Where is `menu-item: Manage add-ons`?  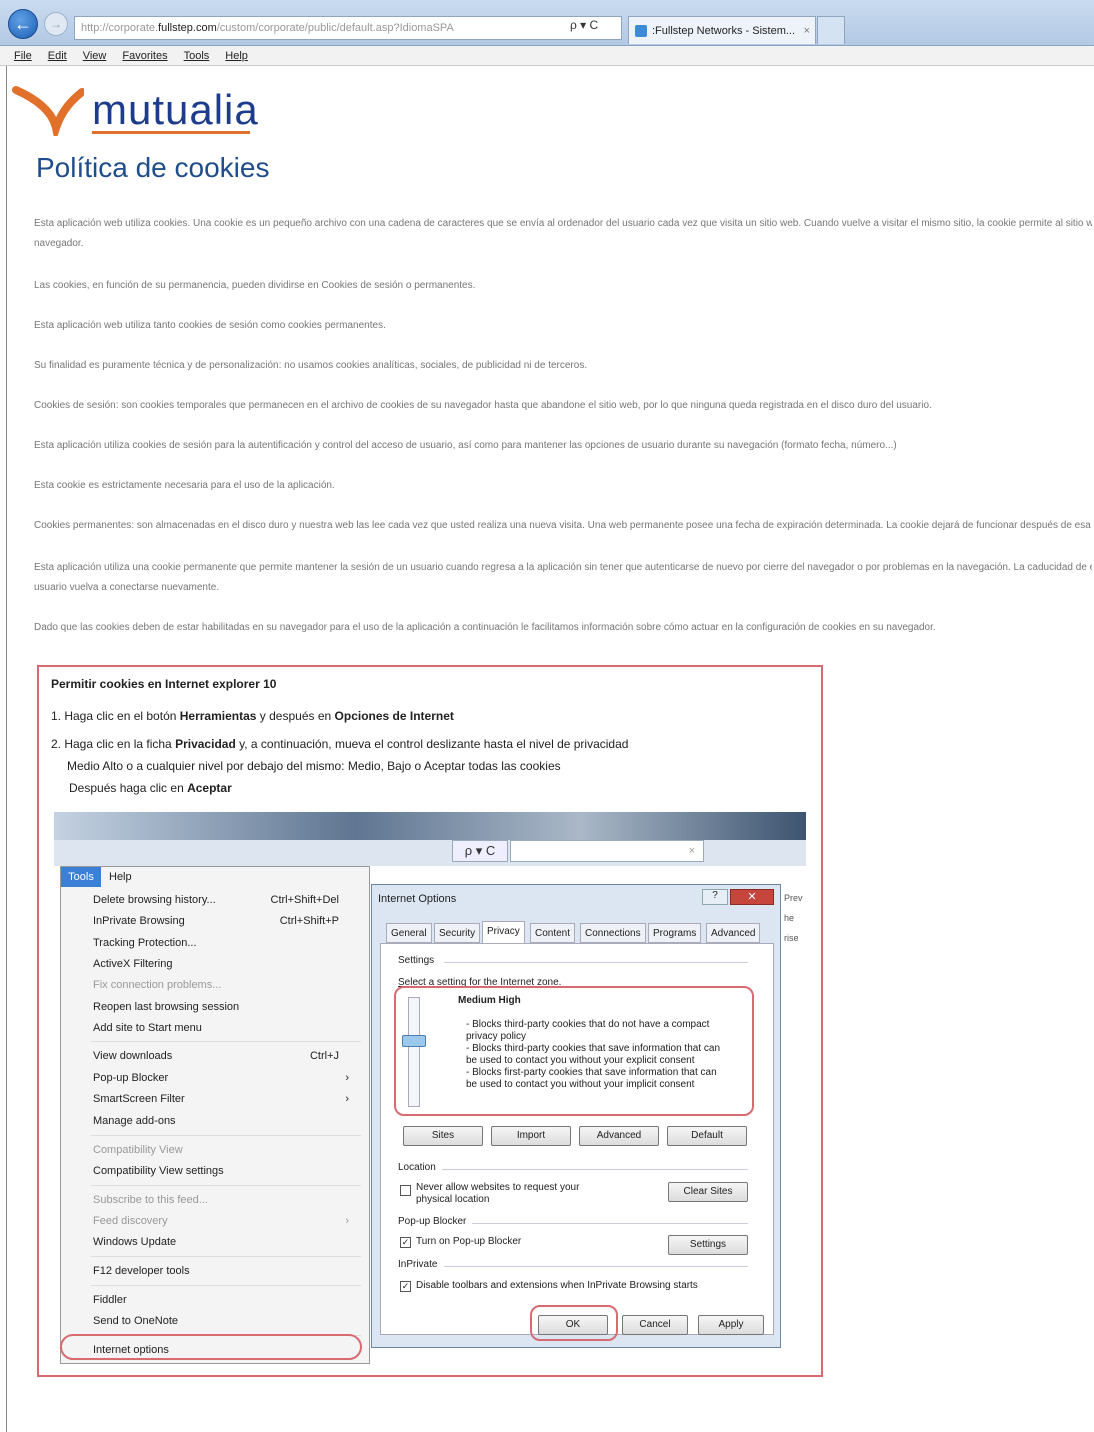
menu-item: Manage add-ons is located at coordinates (134, 1121).